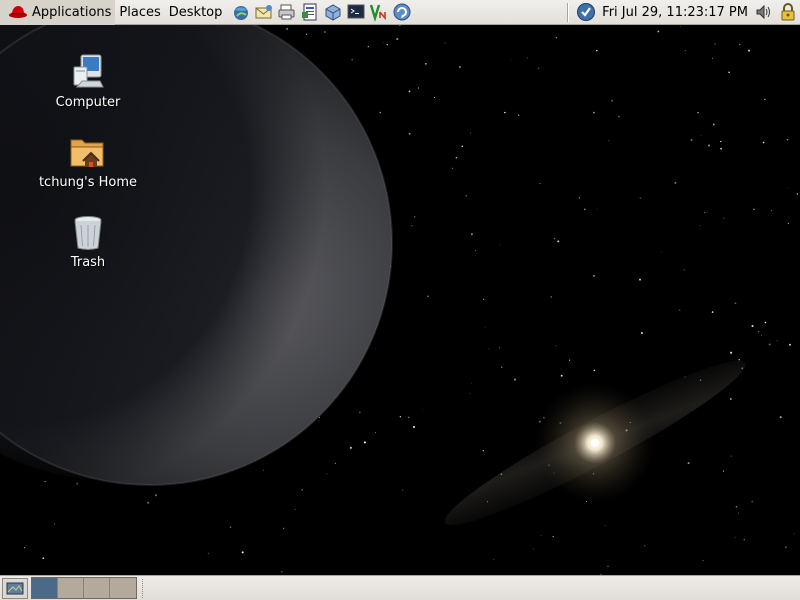  What do you see at coordinates (72, 12) in the screenshot?
I see `applications-menu-label: Applications` at bounding box center [72, 12].